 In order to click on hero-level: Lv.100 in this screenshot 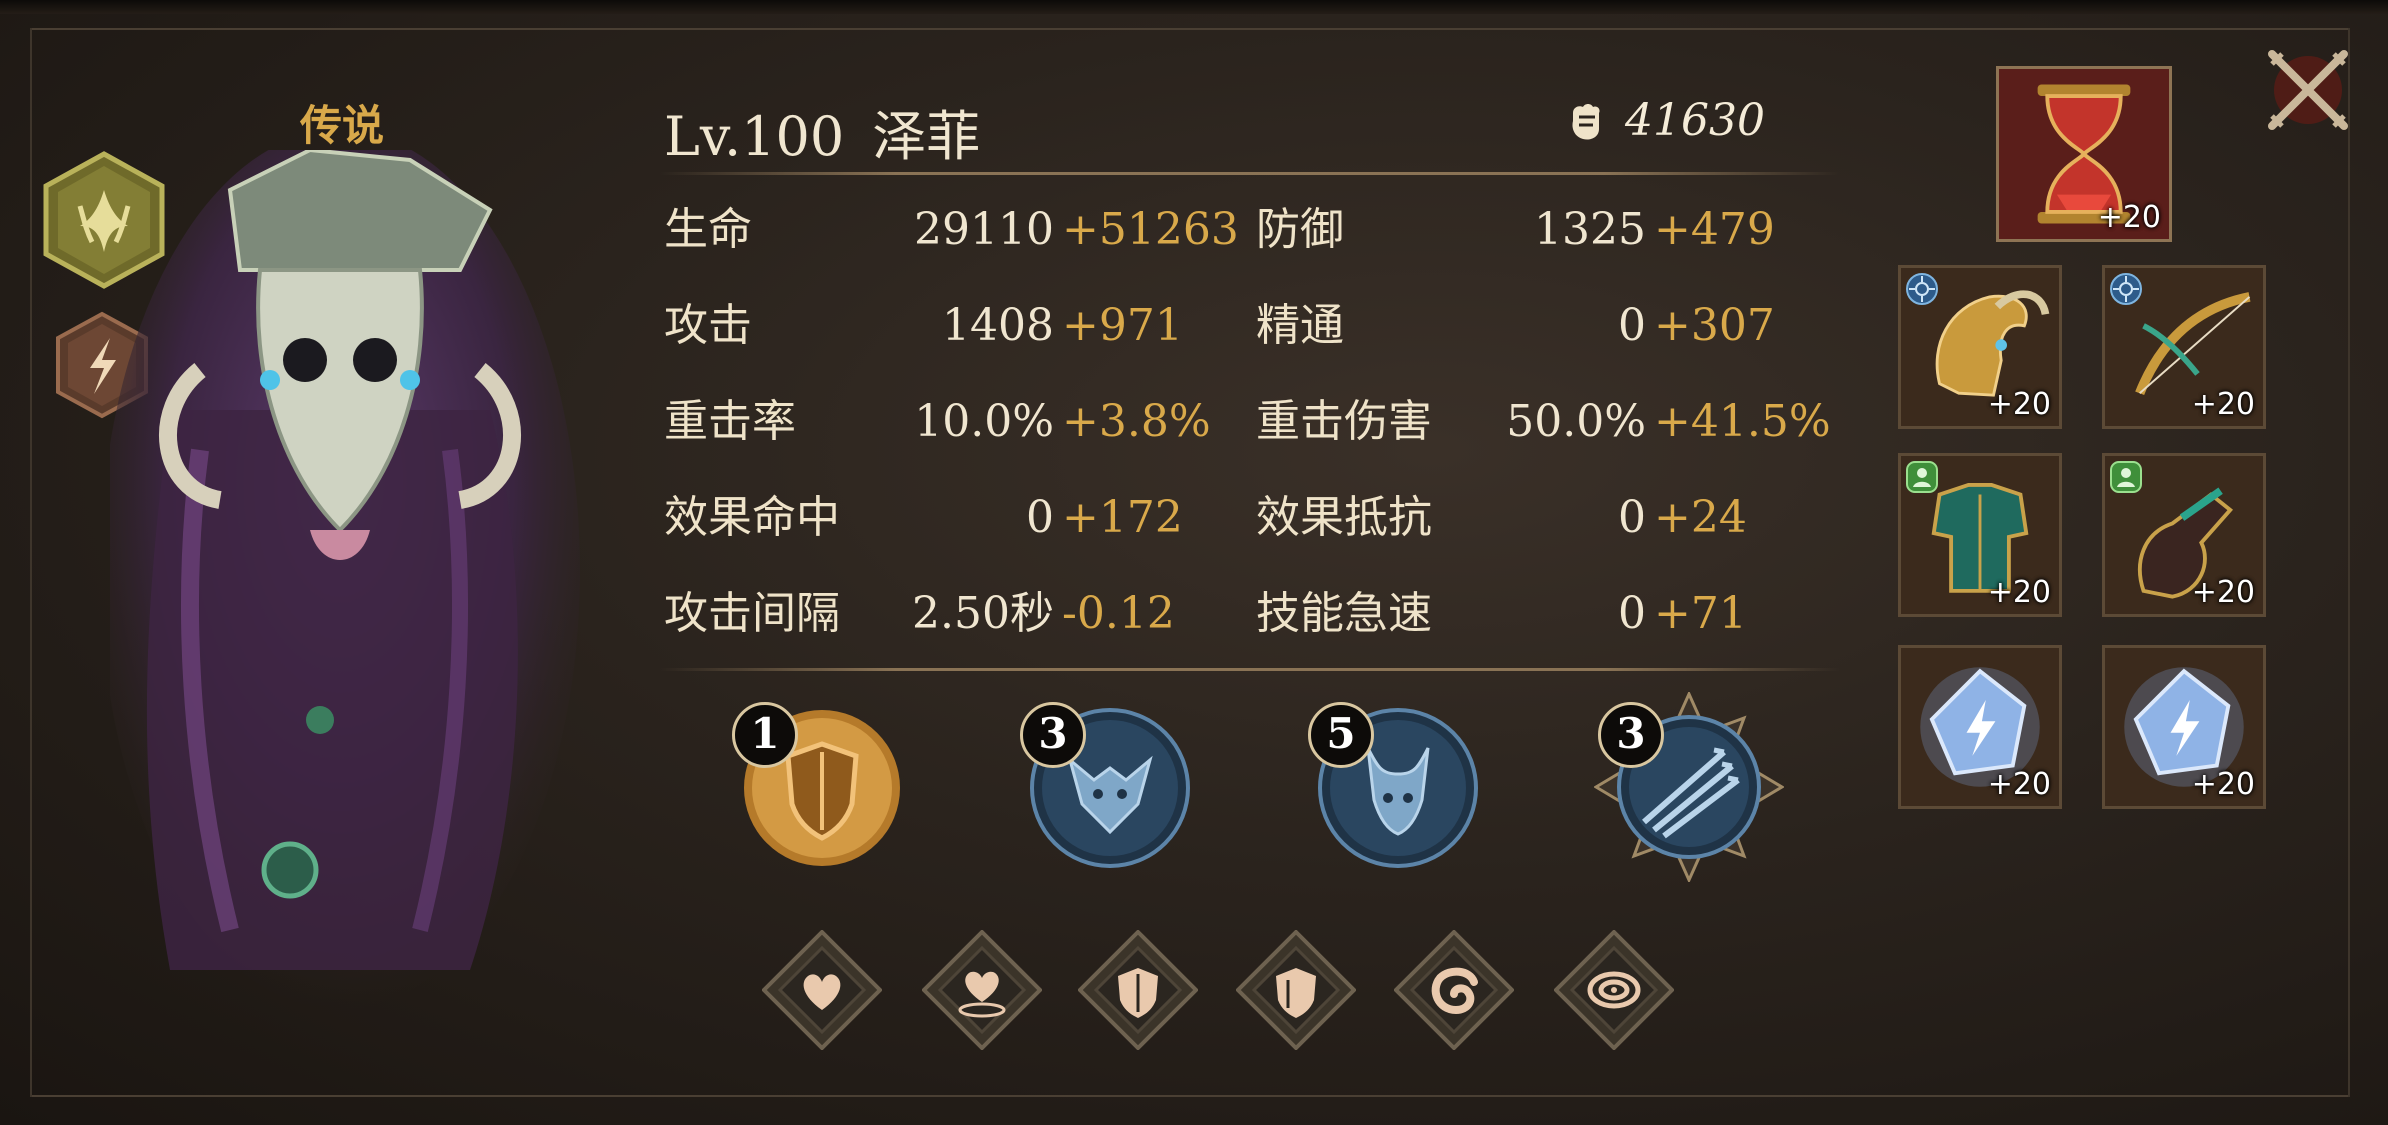, I will do `click(754, 136)`.